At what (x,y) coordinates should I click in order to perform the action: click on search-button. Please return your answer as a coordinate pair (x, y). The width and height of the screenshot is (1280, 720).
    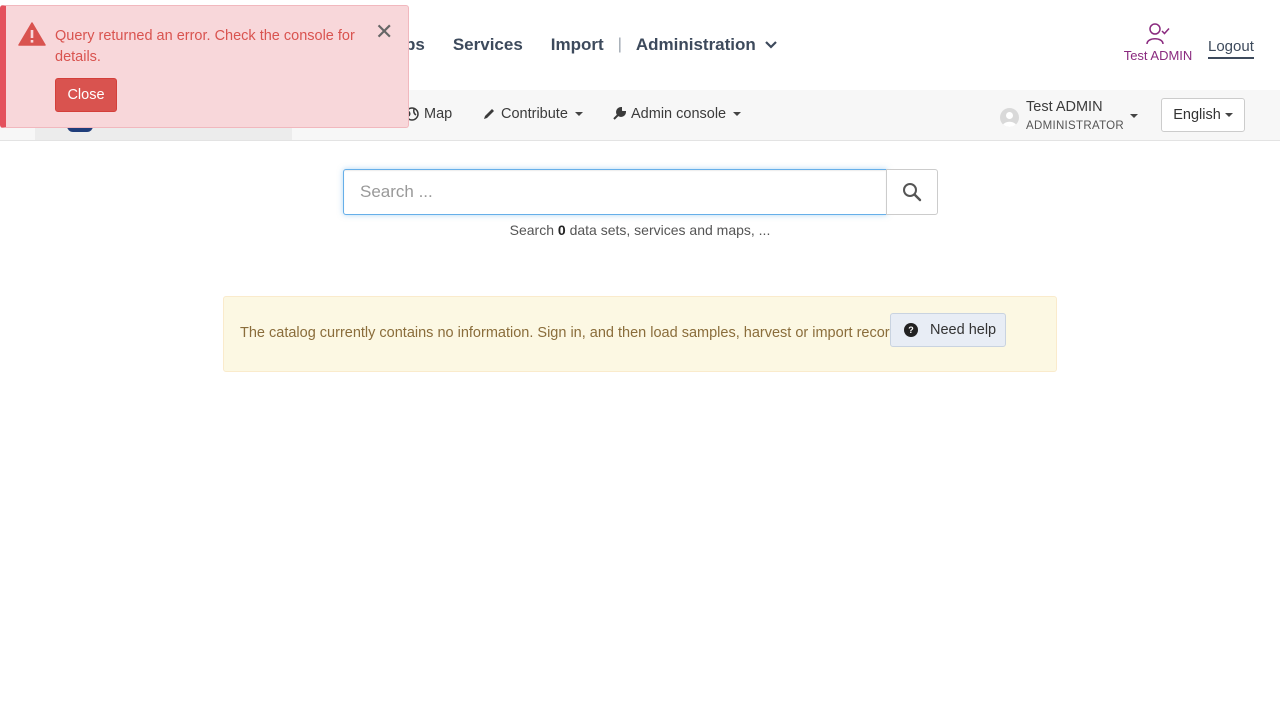
    Looking at the image, I should click on (912, 192).